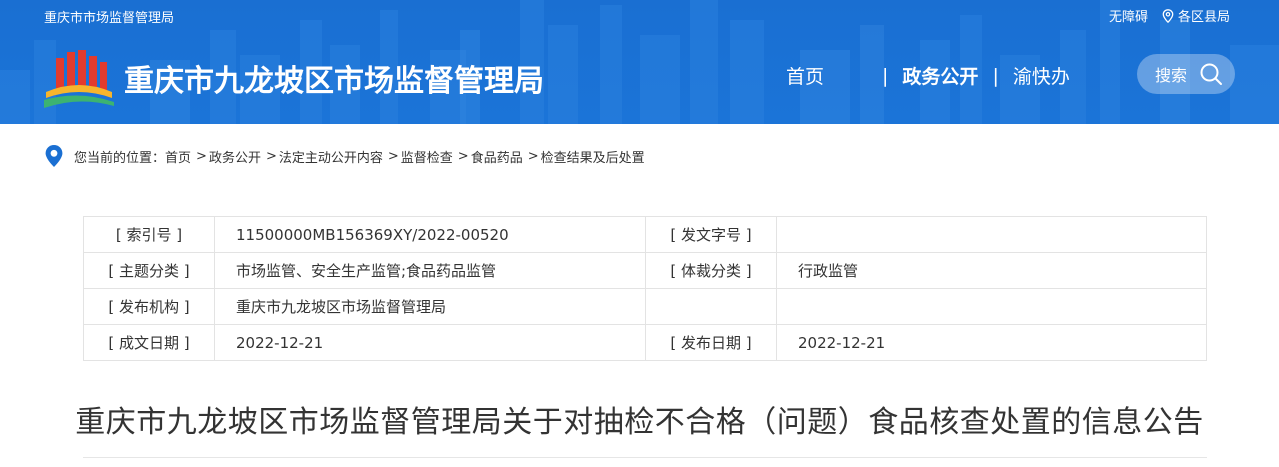 This screenshot has height=467, width=1279. Describe the element at coordinates (1041, 75) in the screenshot. I see `nav-yukuaiban: 渝快办` at that location.